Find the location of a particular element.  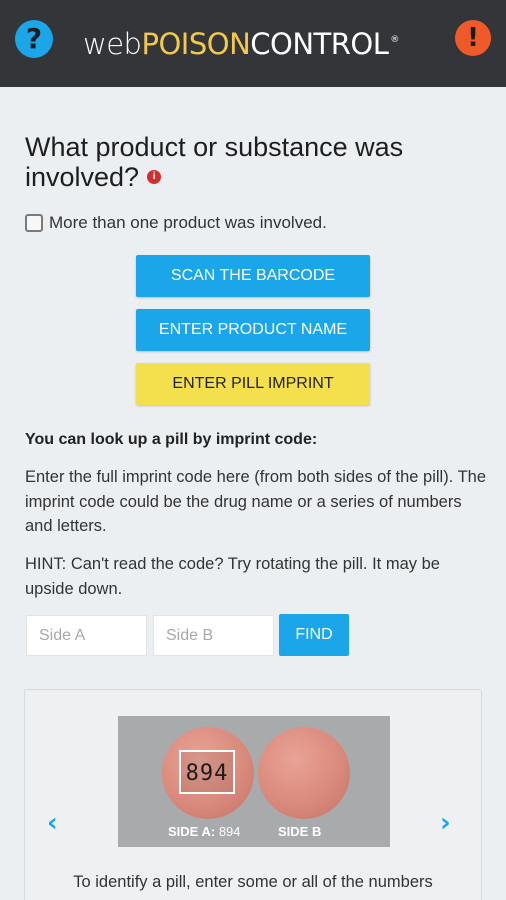

side-a-caption-label: SIDE A: is located at coordinates (192, 831).